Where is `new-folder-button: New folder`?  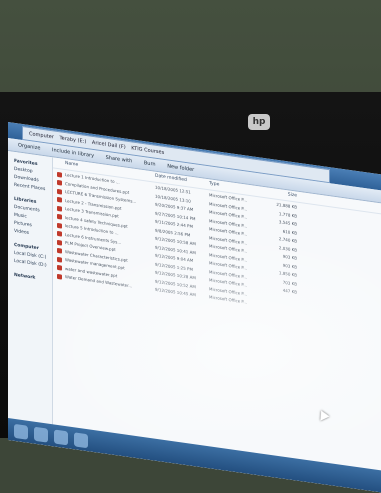 new-folder-button: New folder is located at coordinates (180, 168).